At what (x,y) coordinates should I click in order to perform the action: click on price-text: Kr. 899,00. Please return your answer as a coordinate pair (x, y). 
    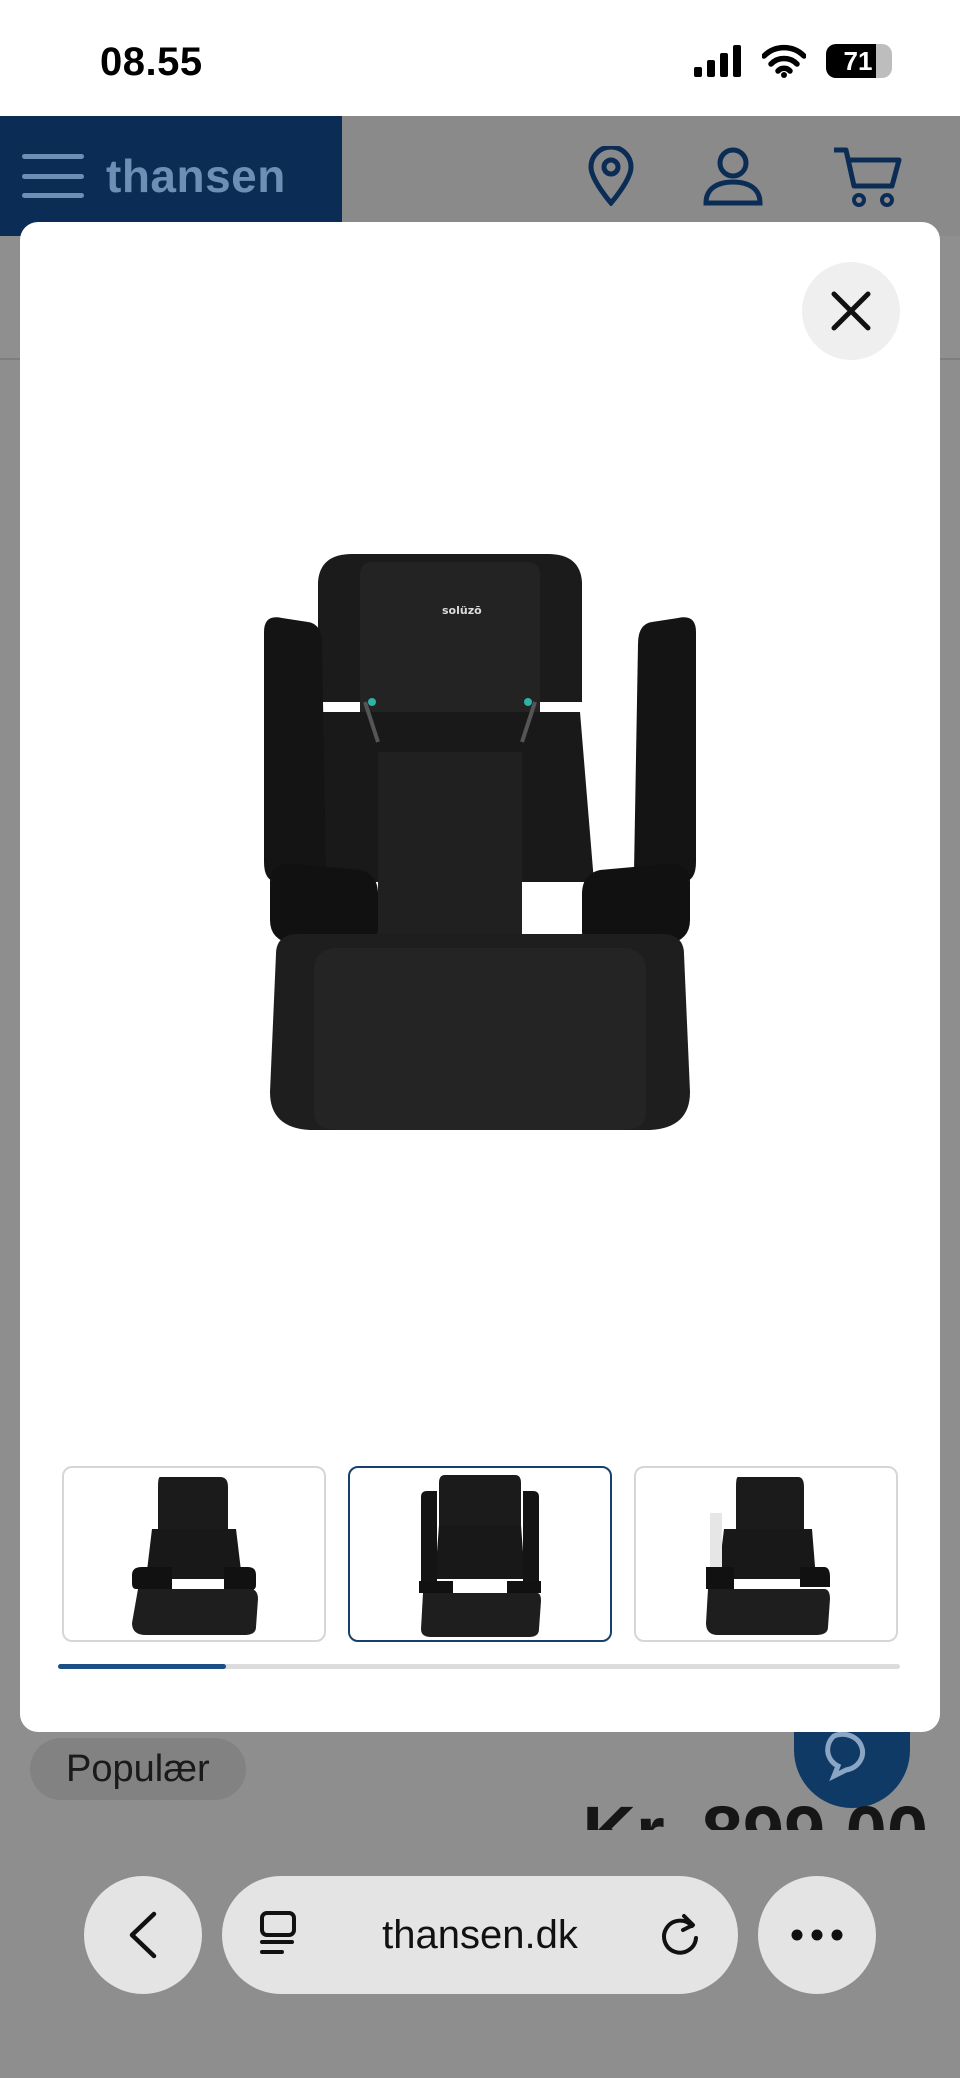
    Looking at the image, I should click on (755, 1813).